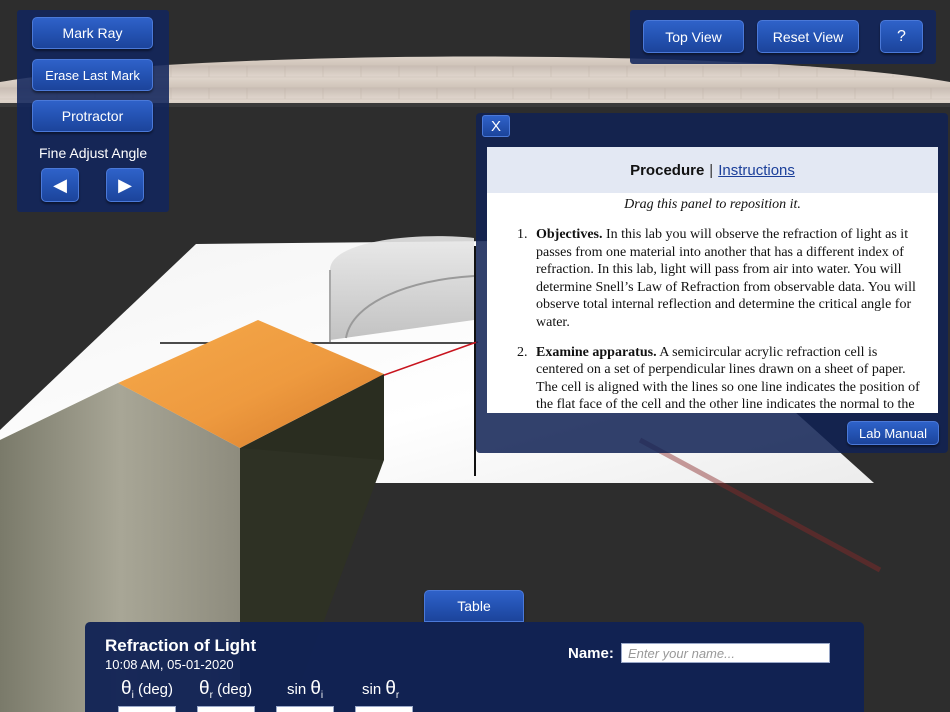 The width and height of the screenshot is (950, 712). I want to click on procedure-header: Procedure | Instructions, so click(712, 170).